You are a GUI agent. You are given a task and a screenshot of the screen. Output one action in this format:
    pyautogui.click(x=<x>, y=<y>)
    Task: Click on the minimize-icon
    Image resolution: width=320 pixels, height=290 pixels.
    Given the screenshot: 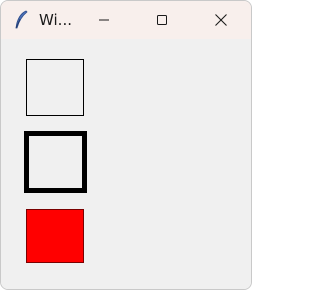 What is the action you would take?
    pyautogui.click(x=104, y=20)
    